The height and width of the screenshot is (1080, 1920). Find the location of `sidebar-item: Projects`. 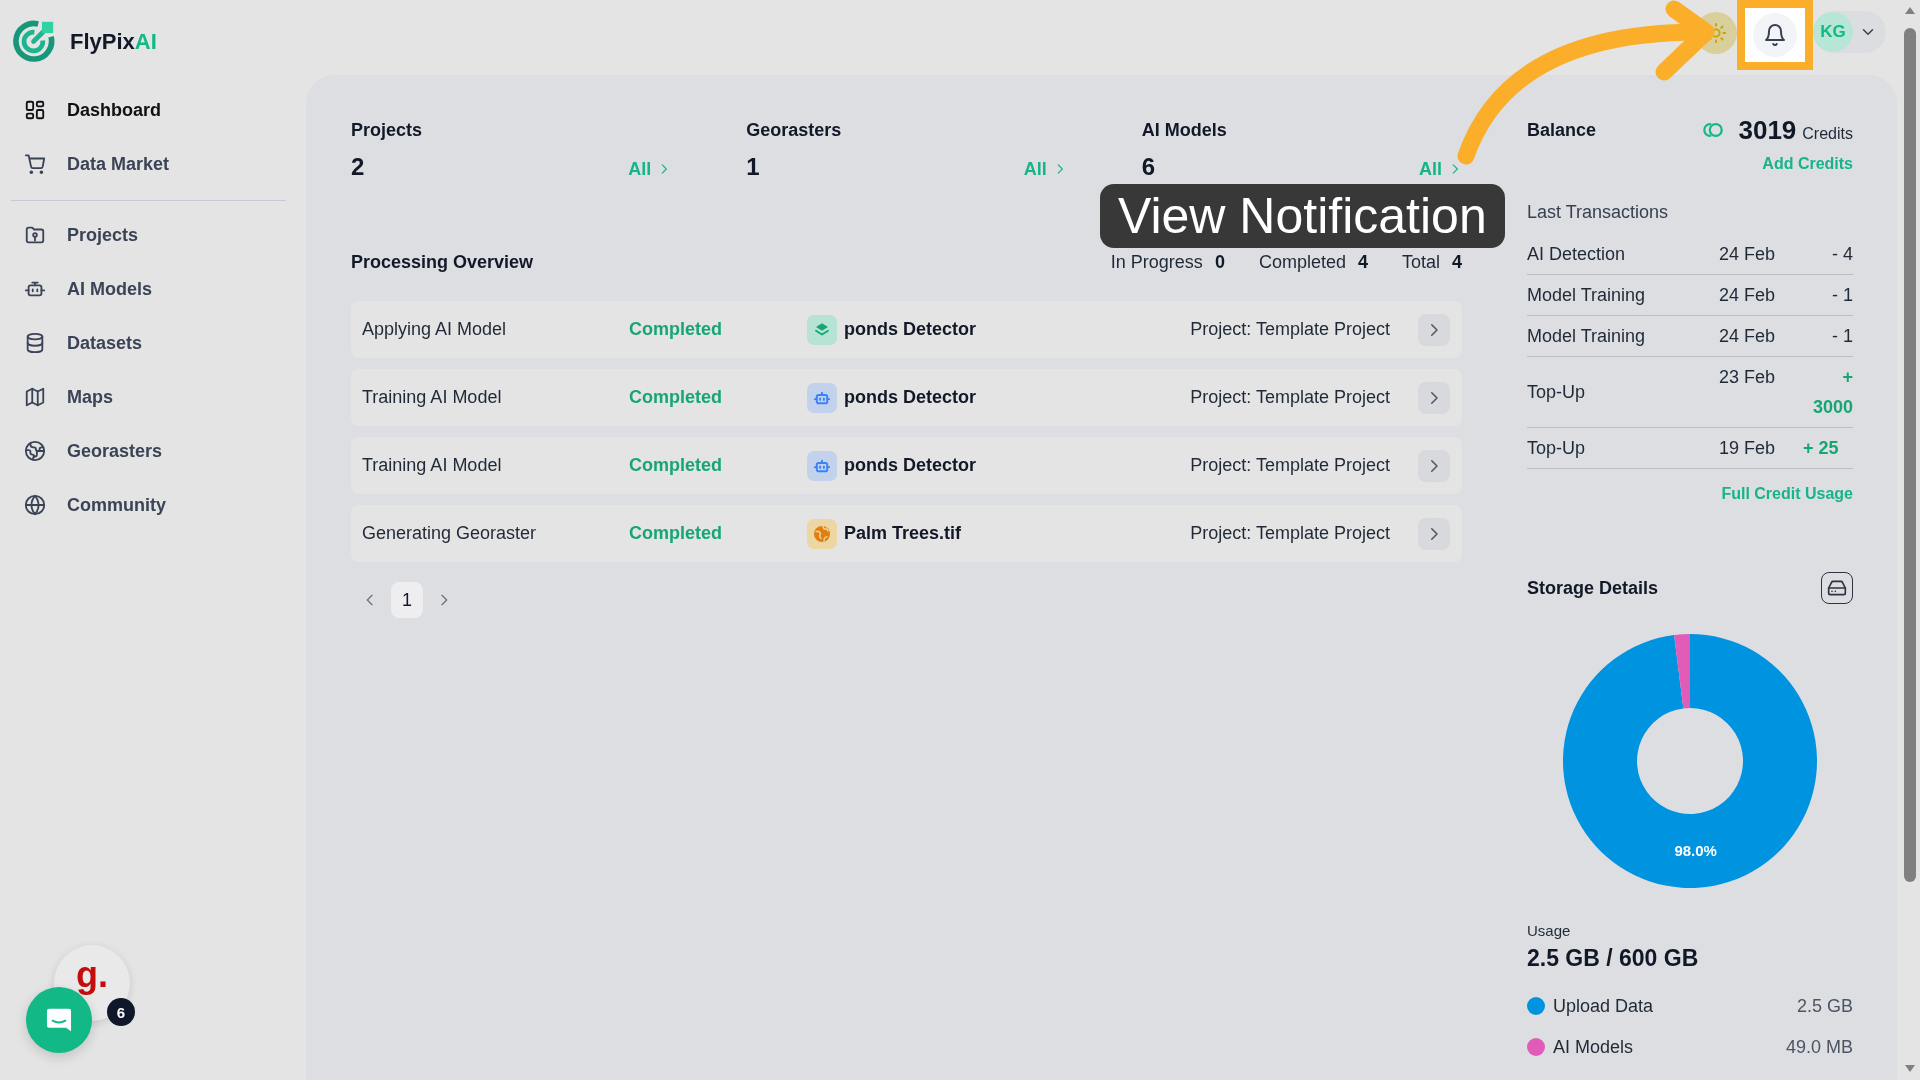

sidebar-item: Projects is located at coordinates (148, 235).